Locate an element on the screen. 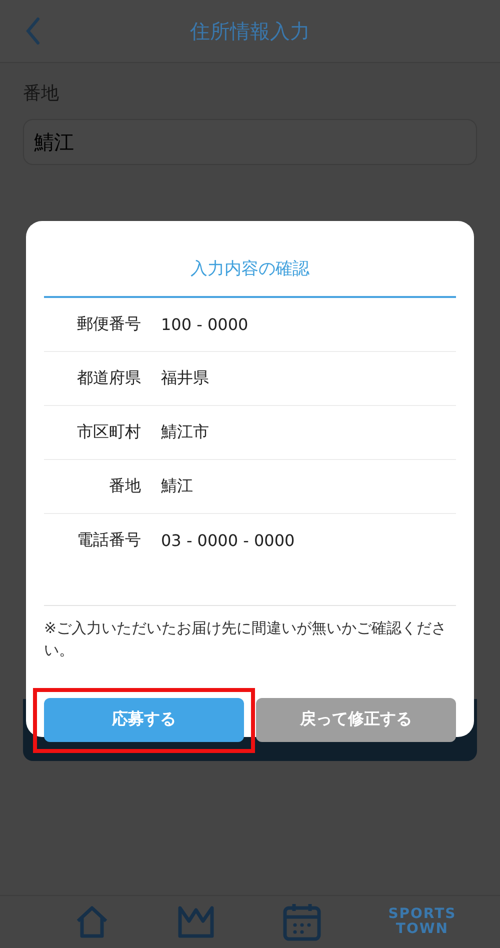 The image size is (500, 948). back-icon is located at coordinates (33, 31).